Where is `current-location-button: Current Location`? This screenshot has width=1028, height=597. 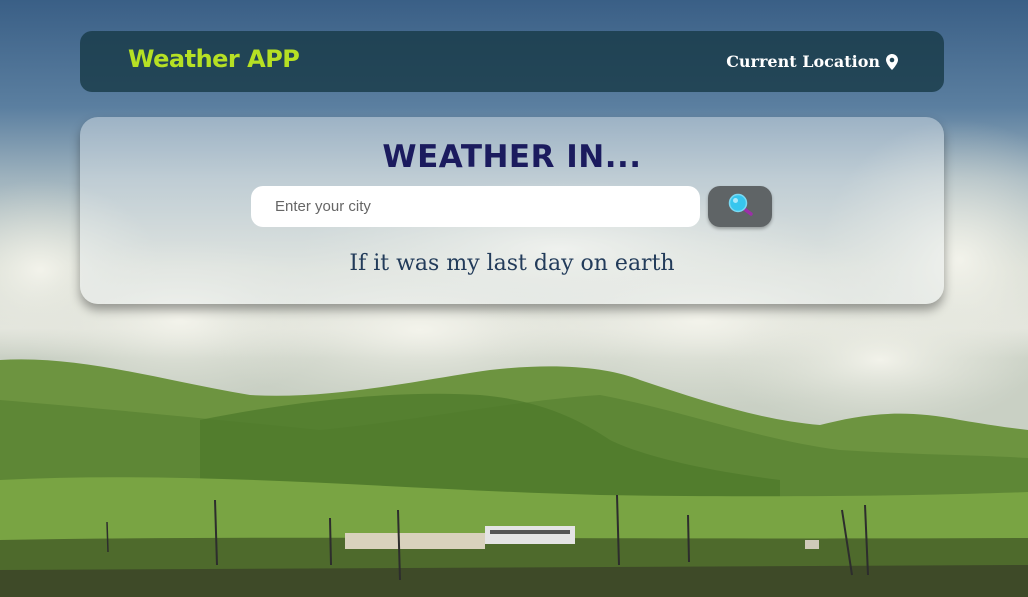
current-location-button: Current Location is located at coordinates (812, 61).